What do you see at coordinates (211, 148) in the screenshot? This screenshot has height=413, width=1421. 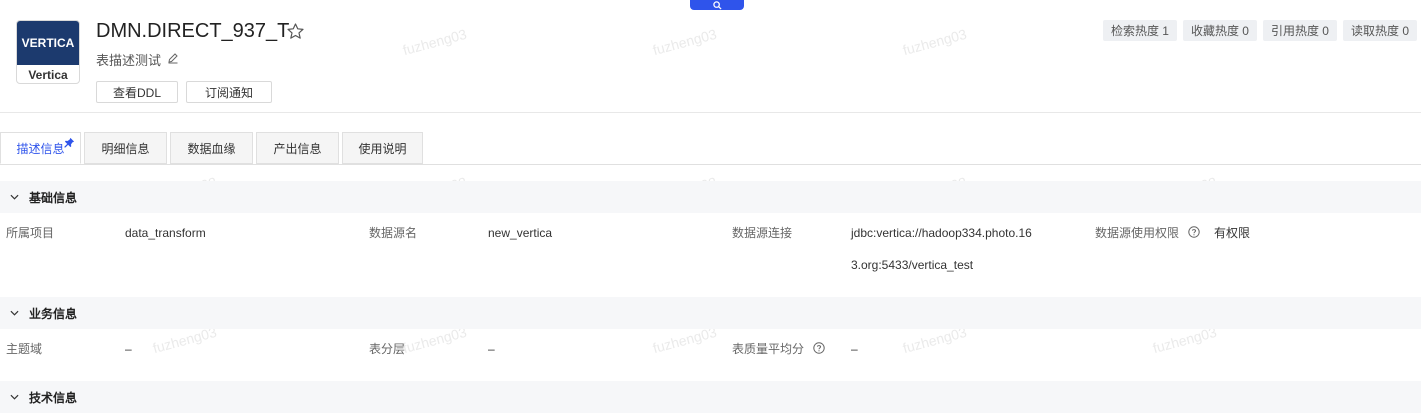 I see `tab-lineage: 数据血缘` at bounding box center [211, 148].